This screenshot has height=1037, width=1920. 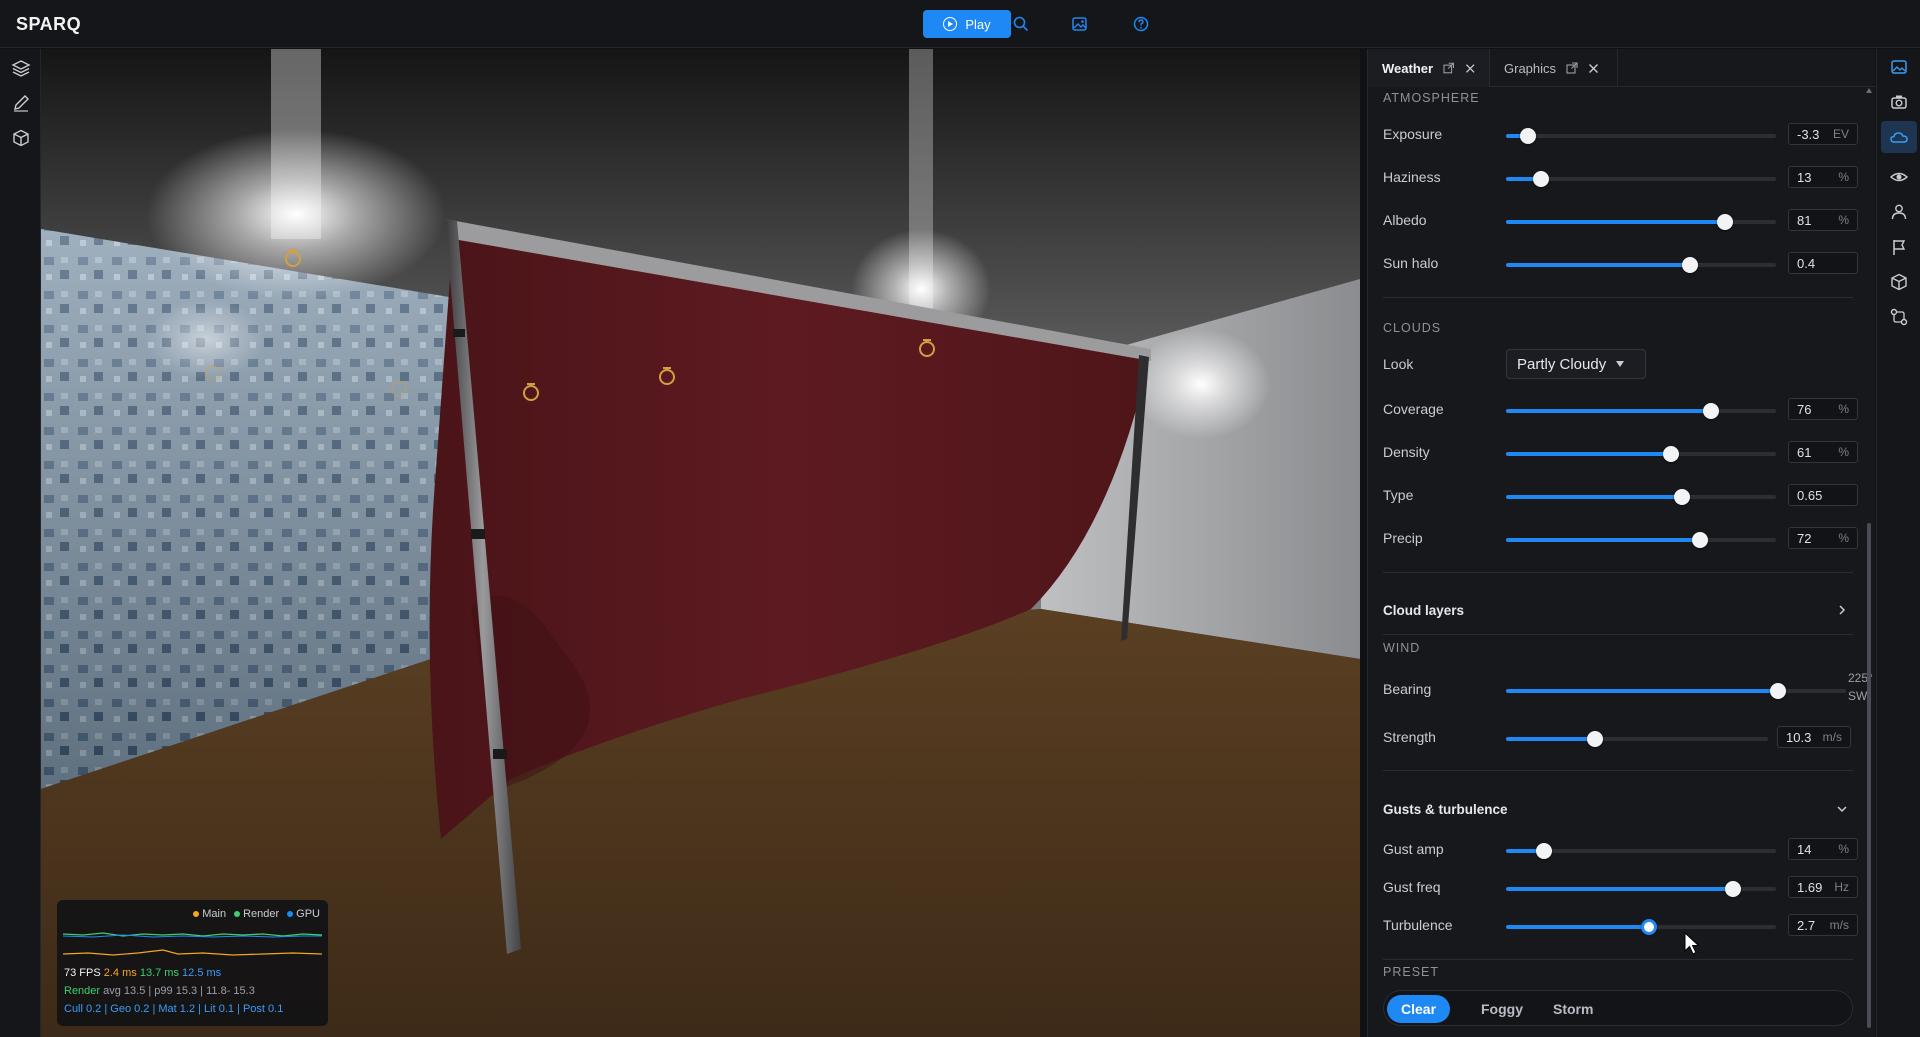 I want to click on sun-halo-slider, so click(x=1641, y=265).